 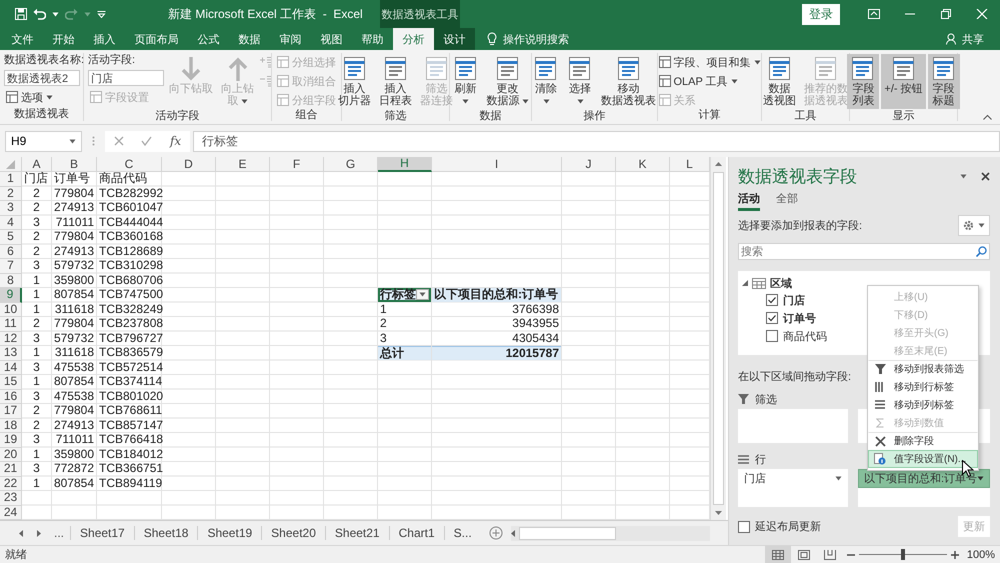 What do you see at coordinates (405, 164) in the screenshot?
I see `column-header: H` at bounding box center [405, 164].